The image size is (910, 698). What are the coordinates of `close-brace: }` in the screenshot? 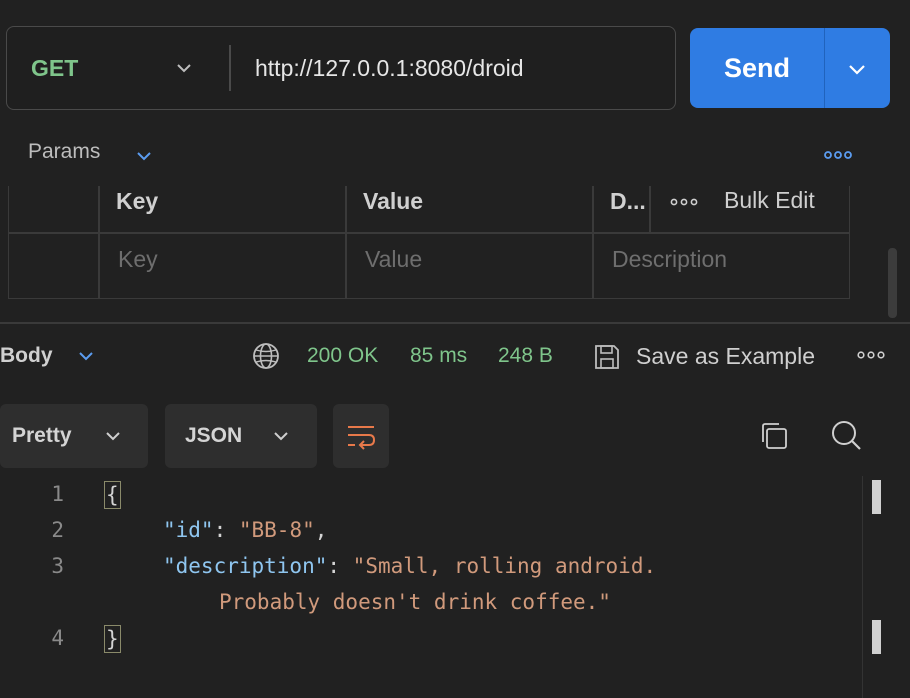 It's located at (112, 639).